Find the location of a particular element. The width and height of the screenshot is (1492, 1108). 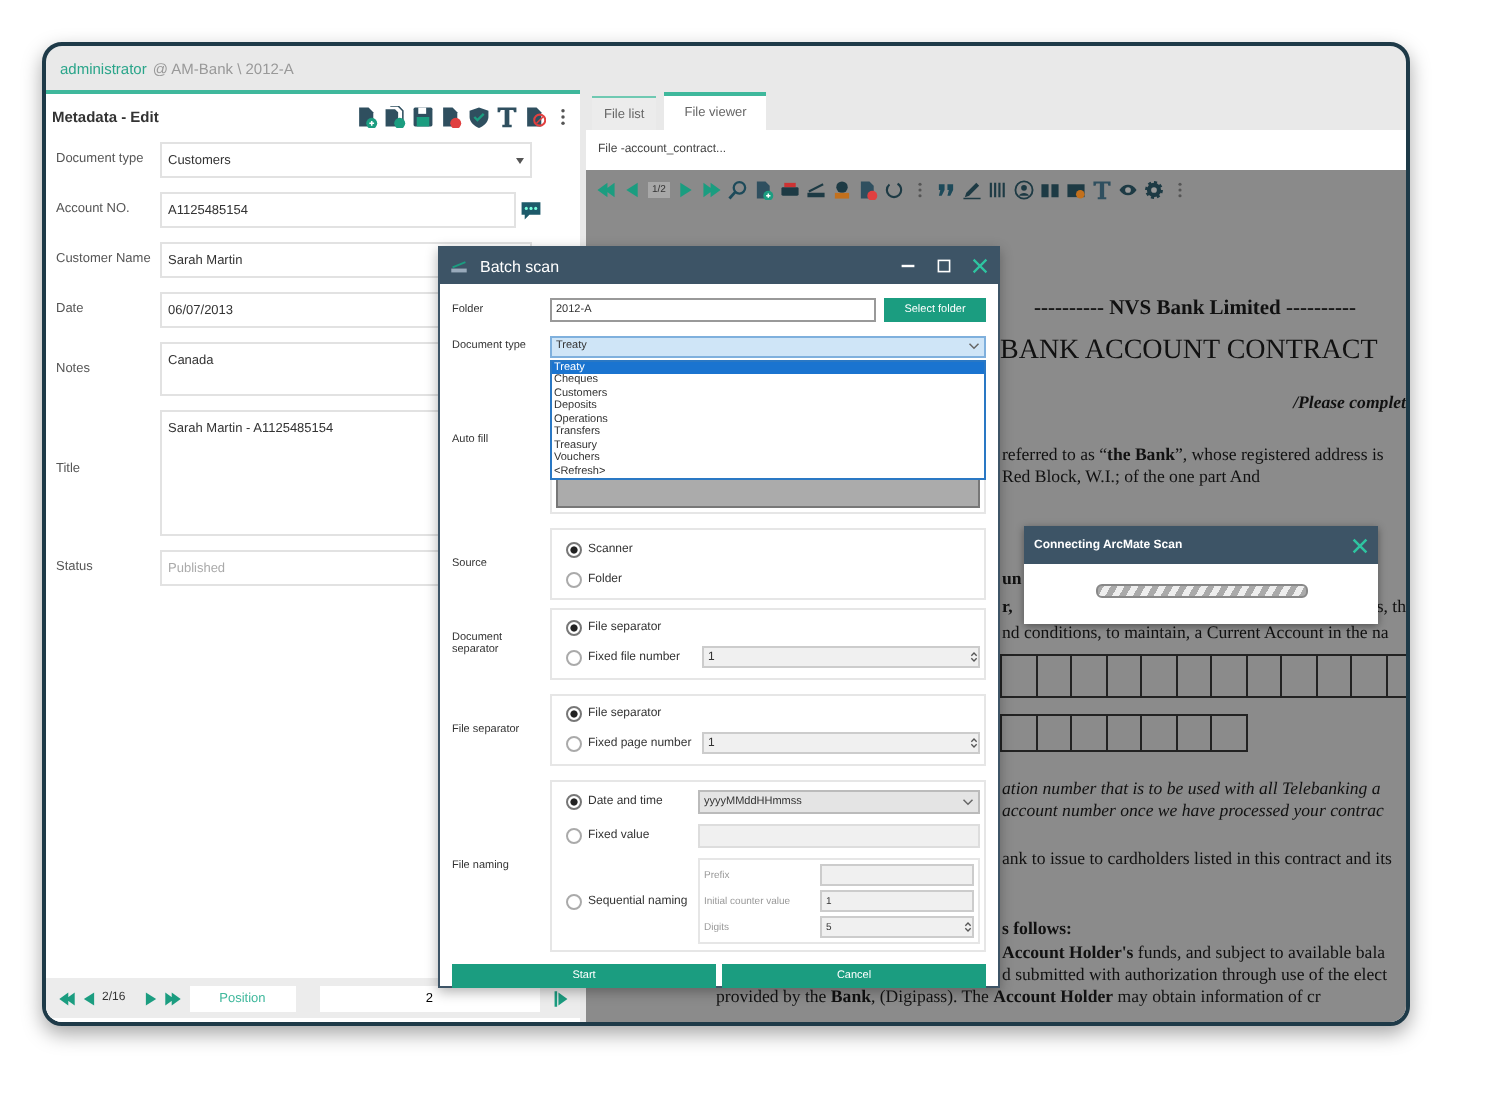

insert-marker-icon is located at coordinates (560, 998).